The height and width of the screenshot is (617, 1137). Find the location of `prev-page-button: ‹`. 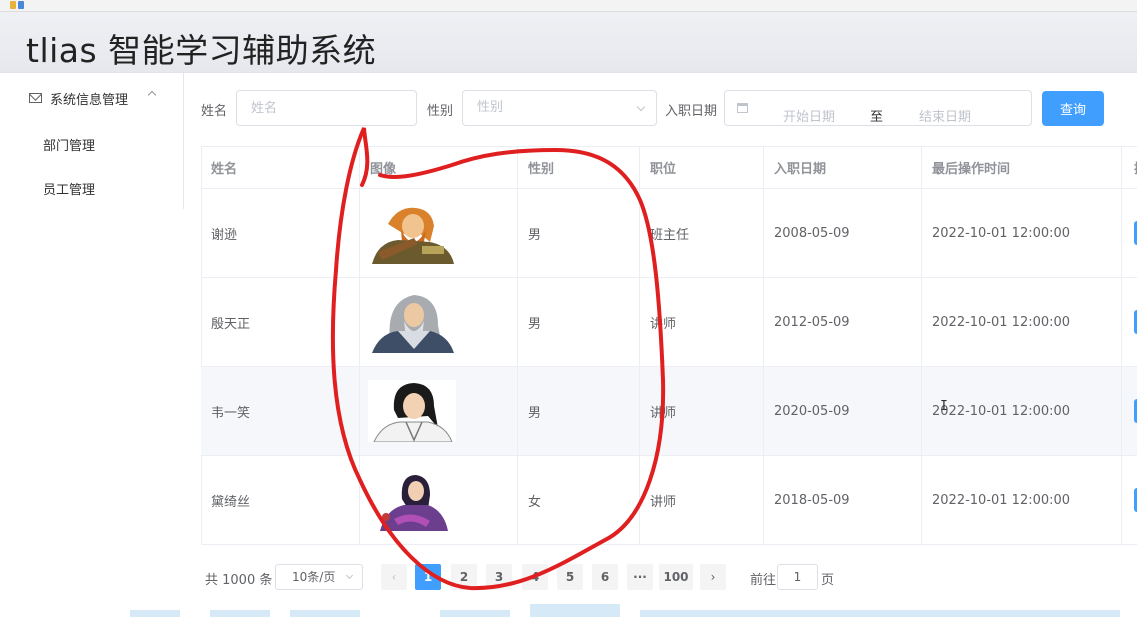

prev-page-button: ‹ is located at coordinates (394, 577).